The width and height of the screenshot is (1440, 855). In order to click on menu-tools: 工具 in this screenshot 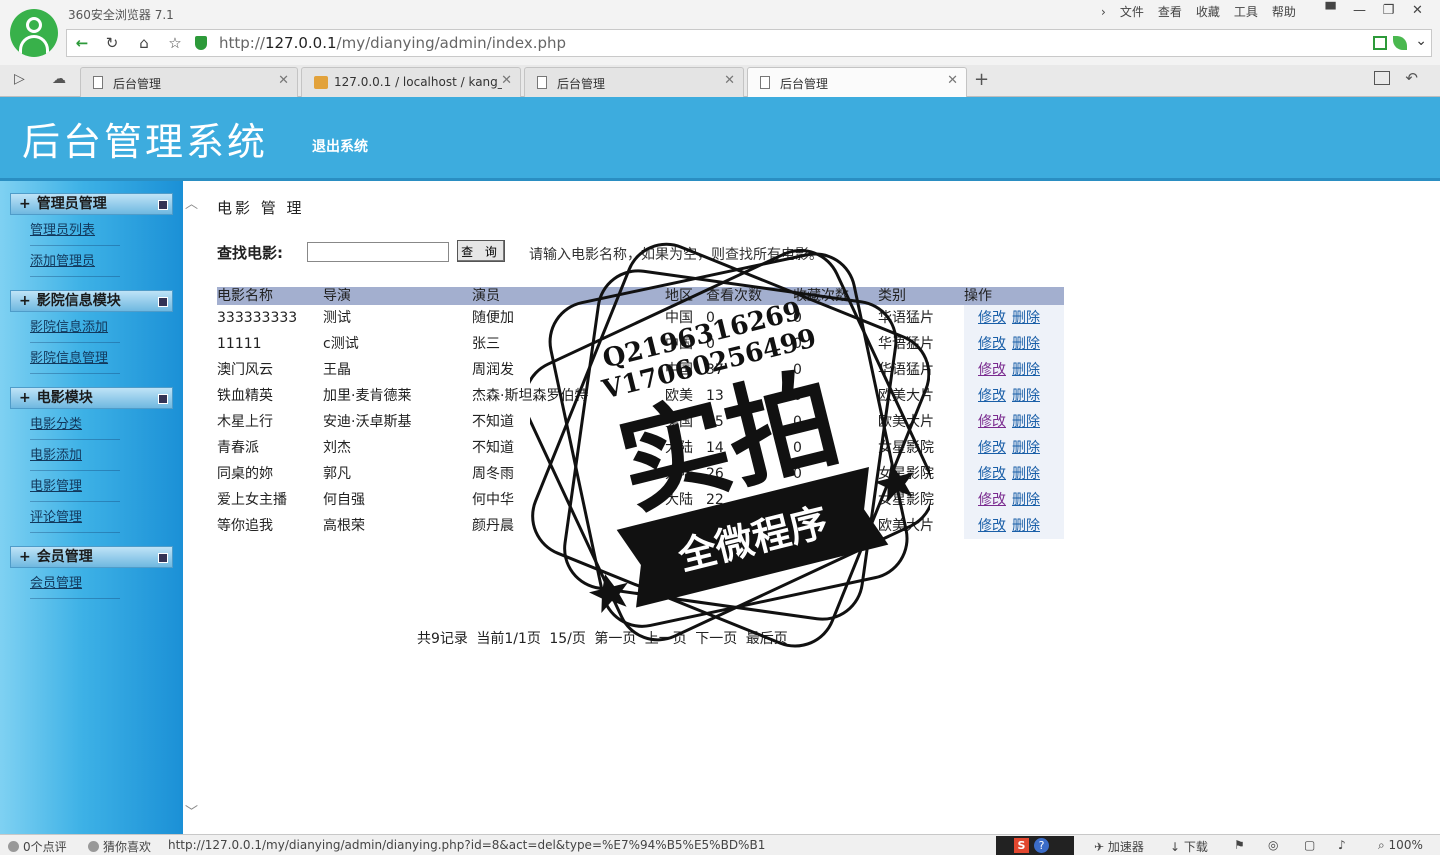, I will do `click(1246, 12)`.